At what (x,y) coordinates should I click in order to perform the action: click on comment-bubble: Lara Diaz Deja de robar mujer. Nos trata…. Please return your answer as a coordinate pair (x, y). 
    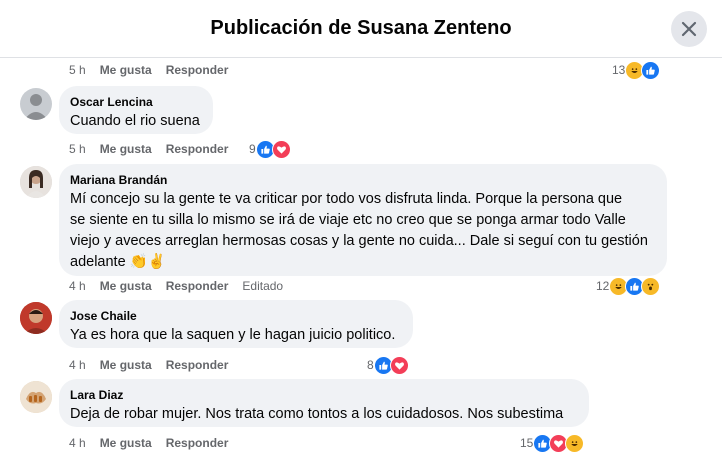
    Looking at the image, I should click on (324, 403).